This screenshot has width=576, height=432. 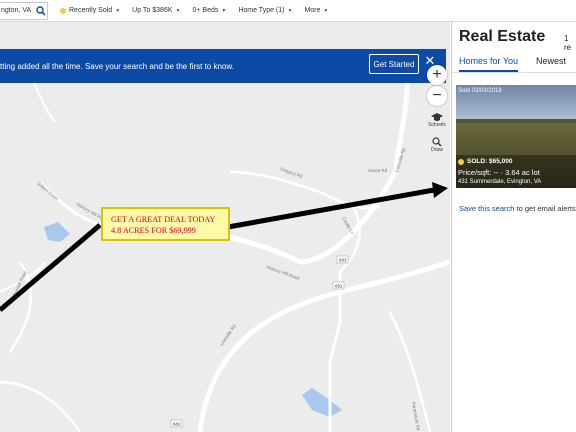 What do you see at coordinates (416, 416) in the screenshot?
I see `road-label: Paramount Rd` at bounding box center [416, 416].